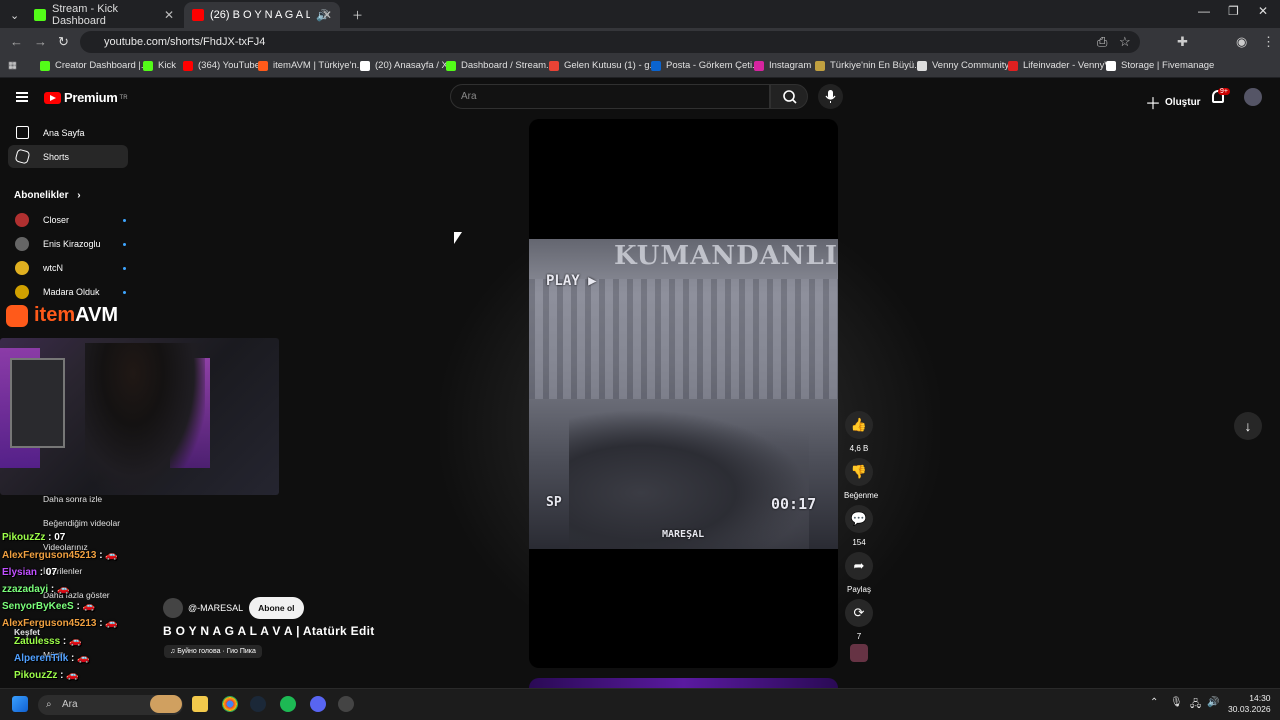 The image size is (1280, 720). Describe the element at coordinates (213, 651) in the screenshot. I see `music-chip: ♫ Буйно голова · Гио Пика` at that location.